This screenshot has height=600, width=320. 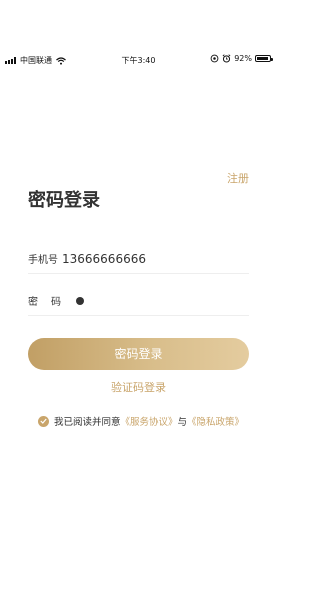 What do you see at coordinates (226, 58) in the screenshot?
I see `alarm-icon` at bounding box center [226, 58].